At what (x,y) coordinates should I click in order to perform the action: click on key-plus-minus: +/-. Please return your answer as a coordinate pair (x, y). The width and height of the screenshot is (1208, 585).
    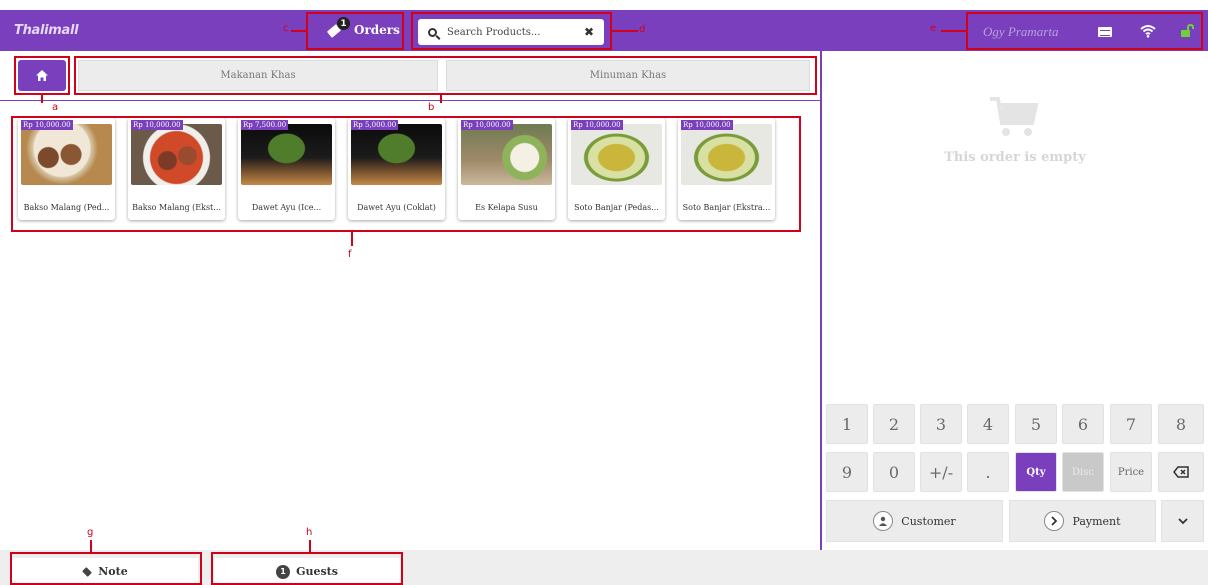
    Looking at the image, I should click on (941, 472).